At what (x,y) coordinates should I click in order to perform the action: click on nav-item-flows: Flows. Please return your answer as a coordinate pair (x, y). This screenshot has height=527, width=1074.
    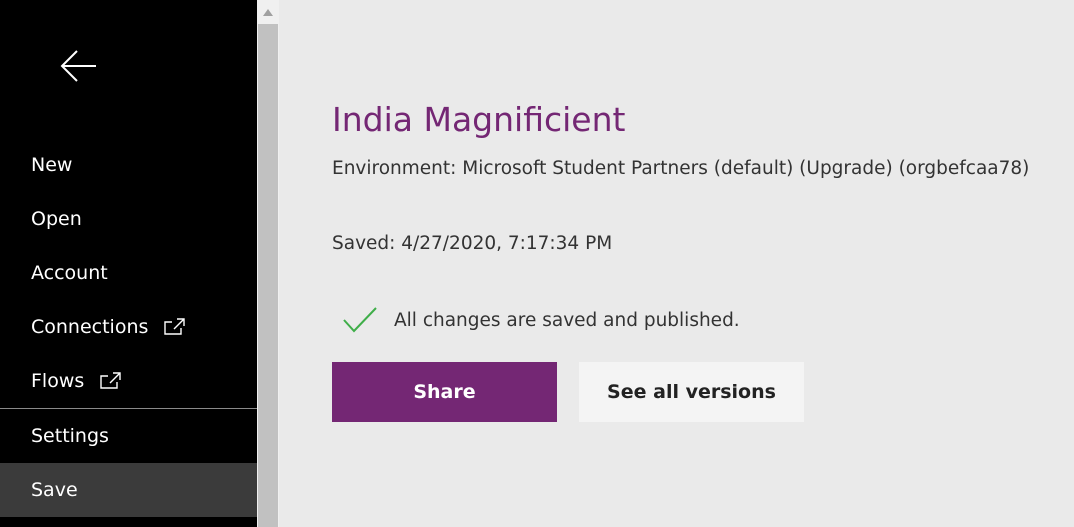
    Looking at the image, I should click on (128, 381).